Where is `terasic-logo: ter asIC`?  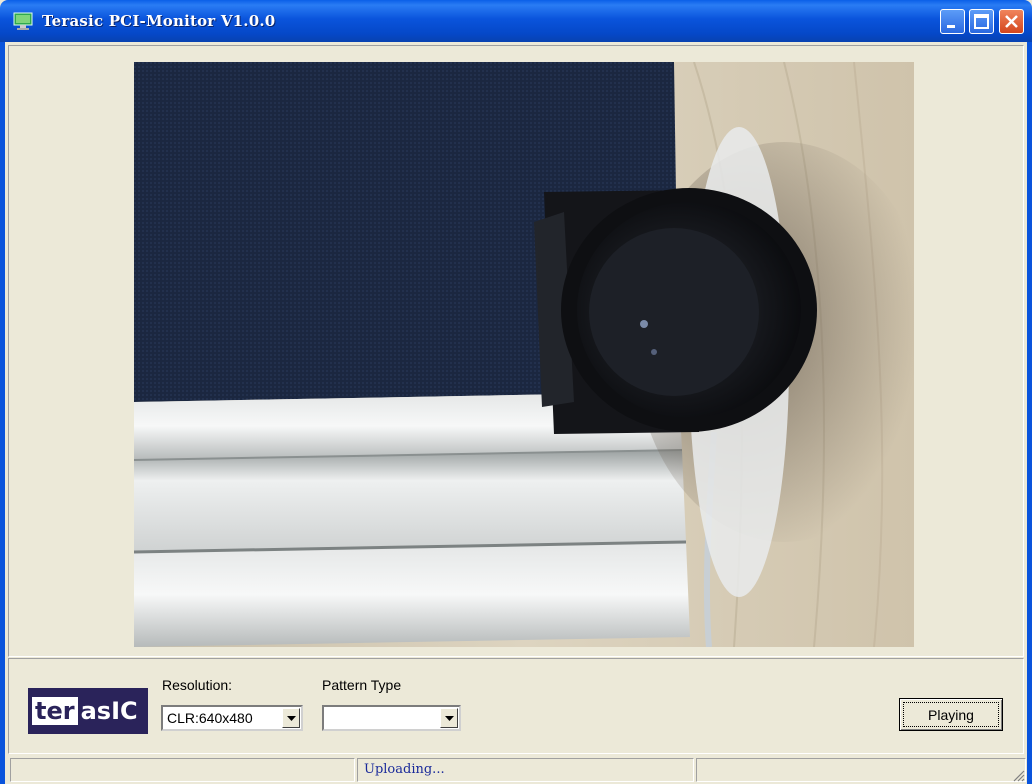
terasic-logo: ter asIC is located at coordinates (88, 711).